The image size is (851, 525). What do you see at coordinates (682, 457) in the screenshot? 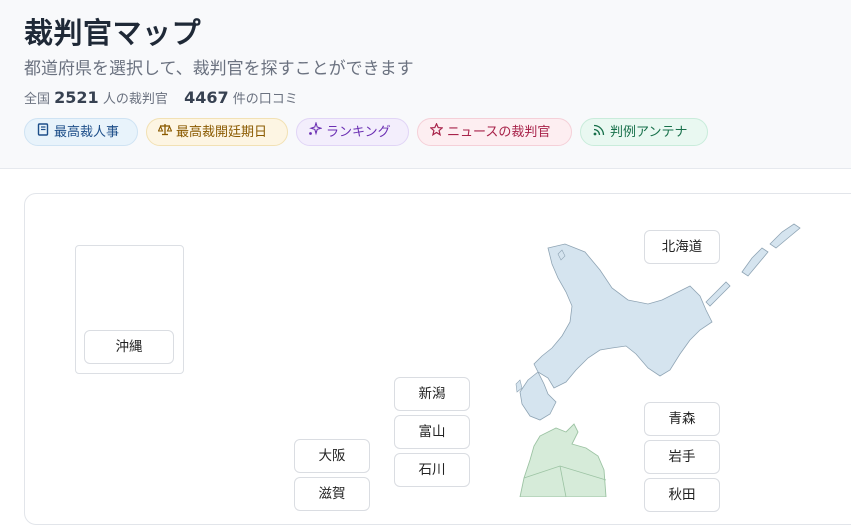
I see `prefecture-iwate: 岩手` at bounding box center [682, 457].